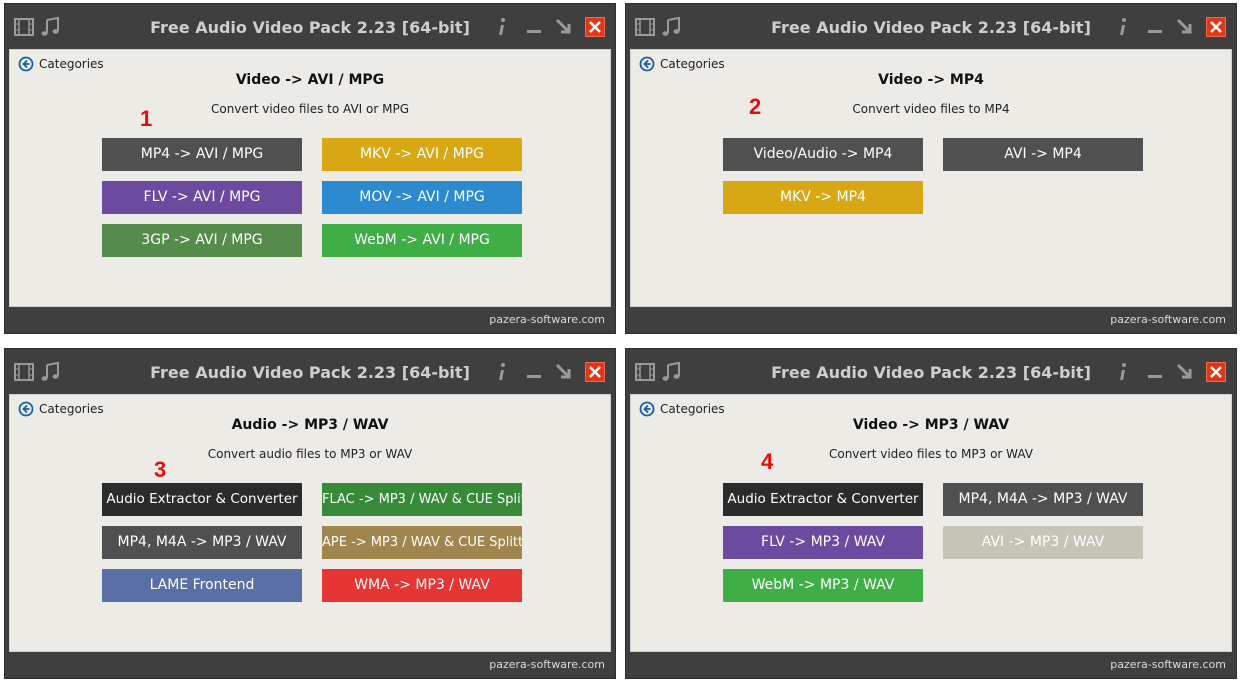 Image resolution: width=1241 pixels, height=684 pixels. Describe the element at coordinates (202, 240) in the screenshot. I see `converter-button: 3GP -> AVI / MPG` at that location.